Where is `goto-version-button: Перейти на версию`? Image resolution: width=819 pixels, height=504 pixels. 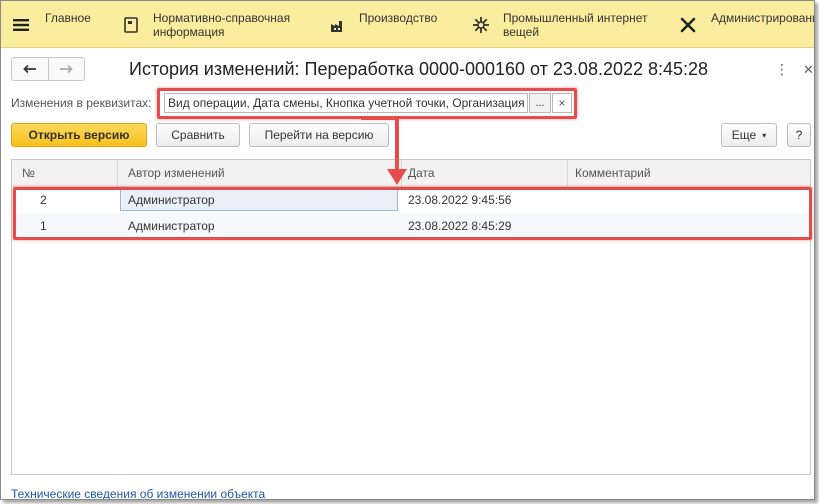
goto-version-button: Перейти на версию is located at coordinates (319, 135).